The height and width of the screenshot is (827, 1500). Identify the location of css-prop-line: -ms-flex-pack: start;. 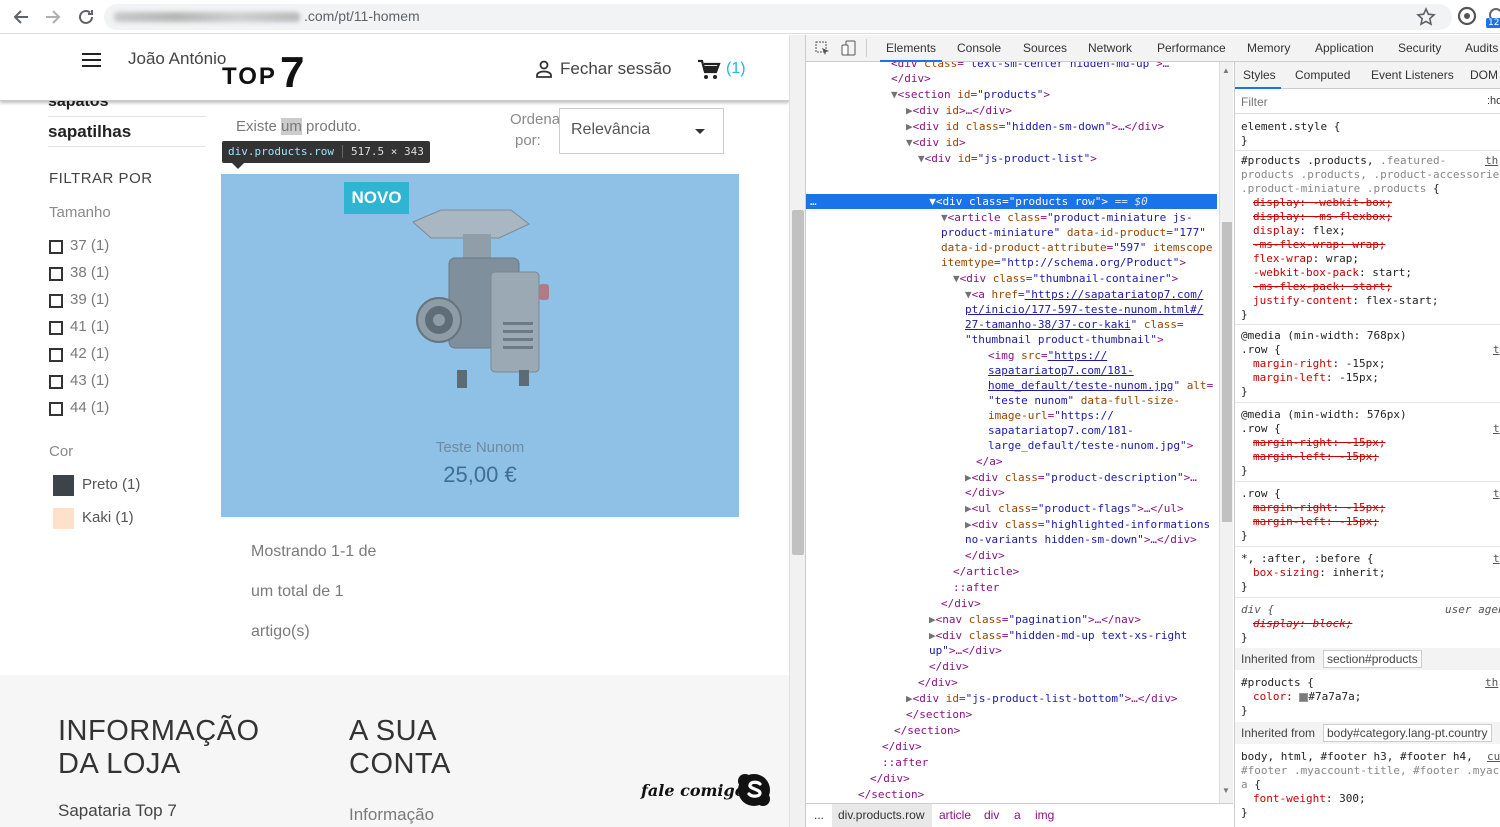
(1322, 287).